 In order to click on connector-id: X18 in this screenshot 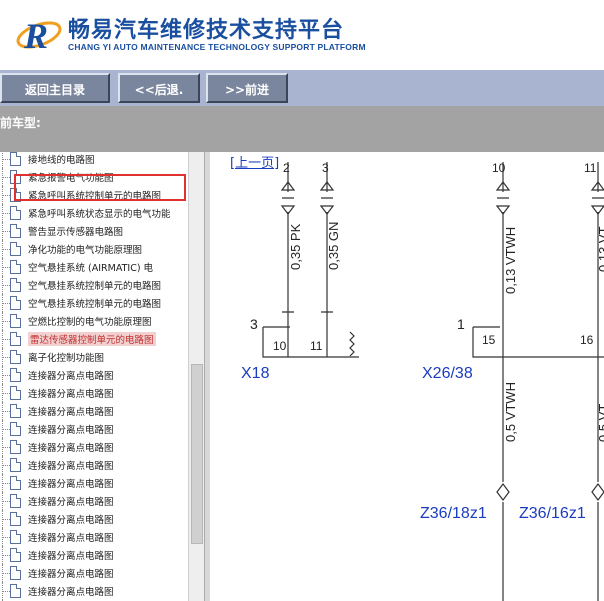, I will do `click(255, 373)`.